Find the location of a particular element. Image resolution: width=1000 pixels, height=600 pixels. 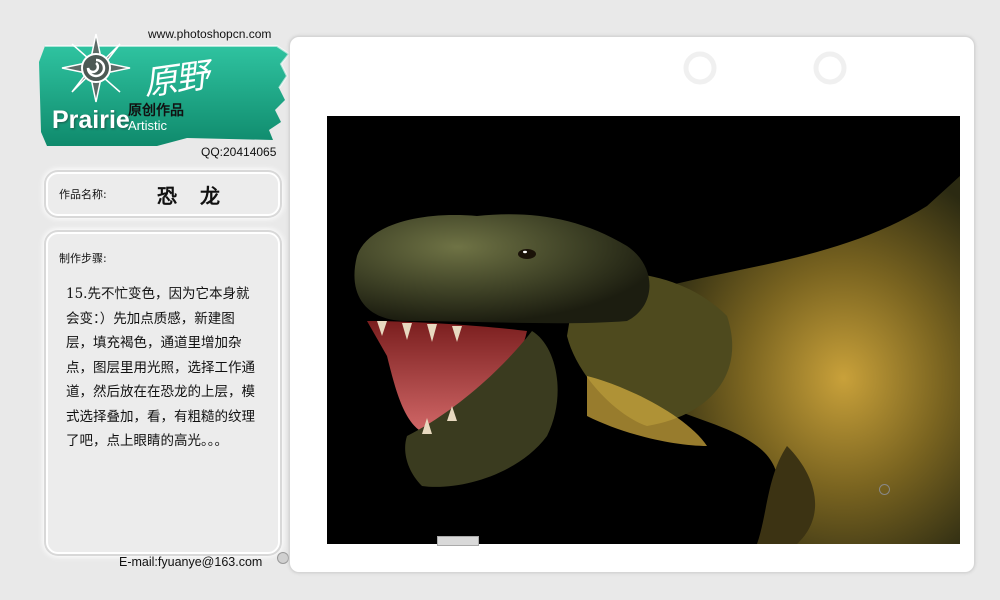

steps-label: 制作步骤: is located at coordinates (83, 258).